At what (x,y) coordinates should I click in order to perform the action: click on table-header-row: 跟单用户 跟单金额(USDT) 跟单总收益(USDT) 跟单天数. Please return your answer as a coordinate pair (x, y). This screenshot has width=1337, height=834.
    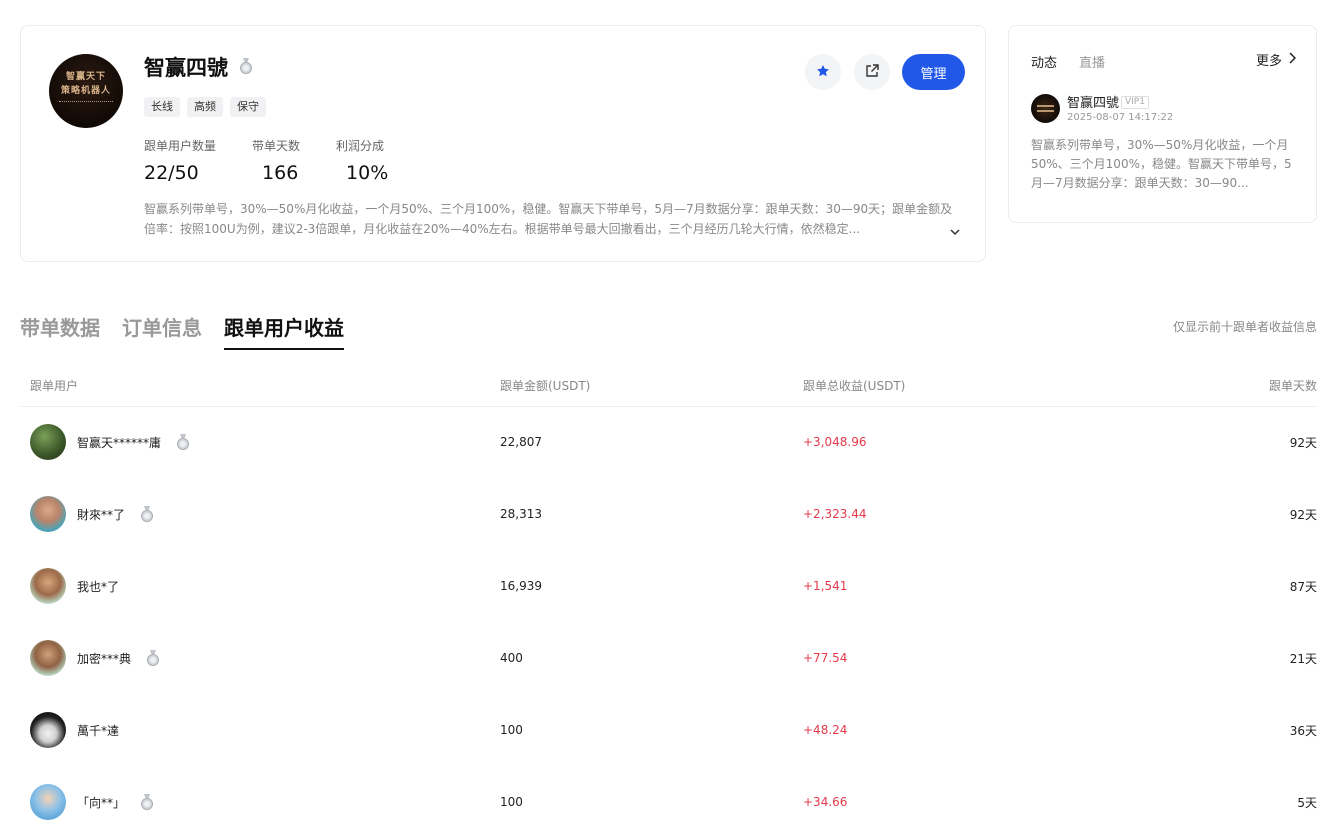
    Looking at the image, I should click on (668, 386).